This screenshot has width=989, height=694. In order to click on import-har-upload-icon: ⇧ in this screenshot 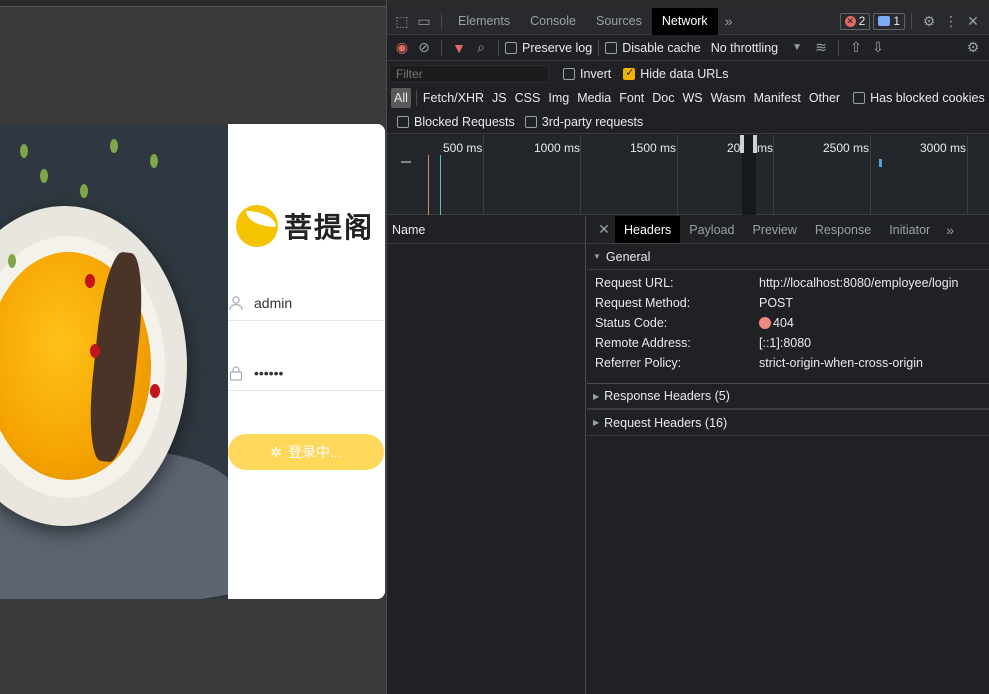, I will do `click(856, 48)`.